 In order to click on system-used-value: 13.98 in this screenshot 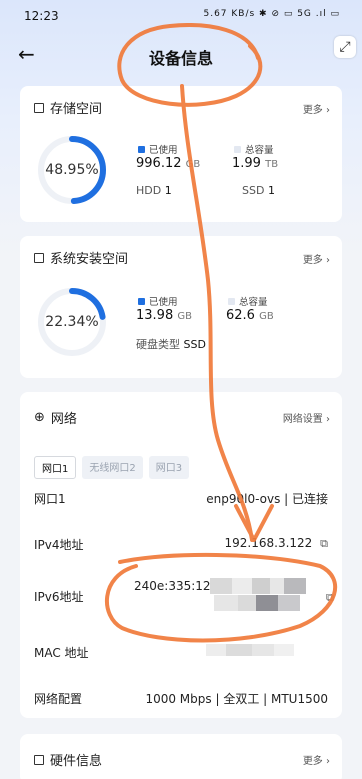, I will do `click(155, 315)`.